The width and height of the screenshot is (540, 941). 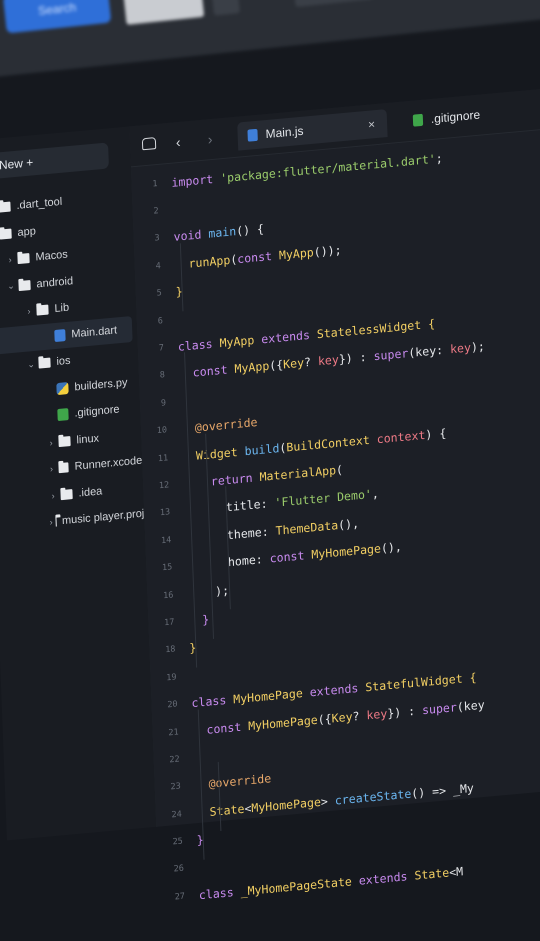 What do you see at coordinates (157, 239) in the screenshot?
I see `line-number: 3` at bounding box center [157, 239].